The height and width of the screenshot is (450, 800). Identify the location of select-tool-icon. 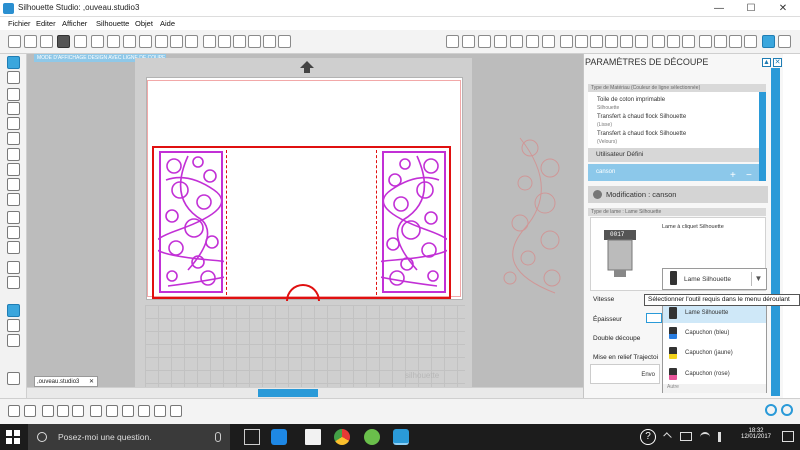
(13, 62).